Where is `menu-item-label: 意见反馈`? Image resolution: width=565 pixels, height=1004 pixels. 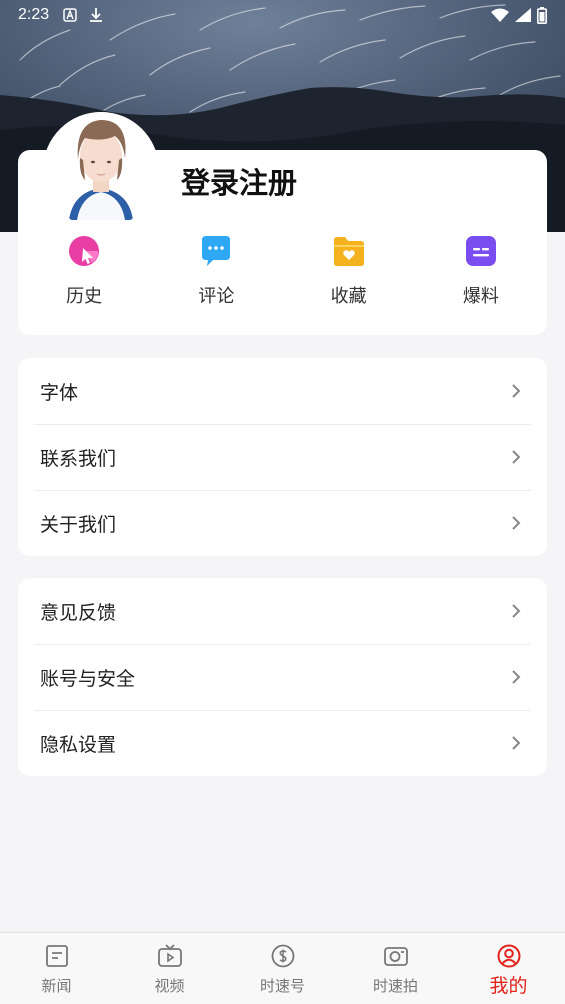 menu-item-label: 意见反馈 is located at coordinates (78, 612).